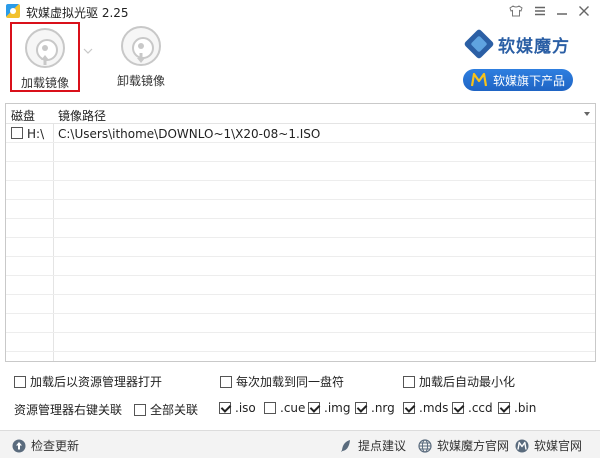 The width and height of the screenshot is (600, 458). I want to click on ext-img-checkbox, so click(314, 408).